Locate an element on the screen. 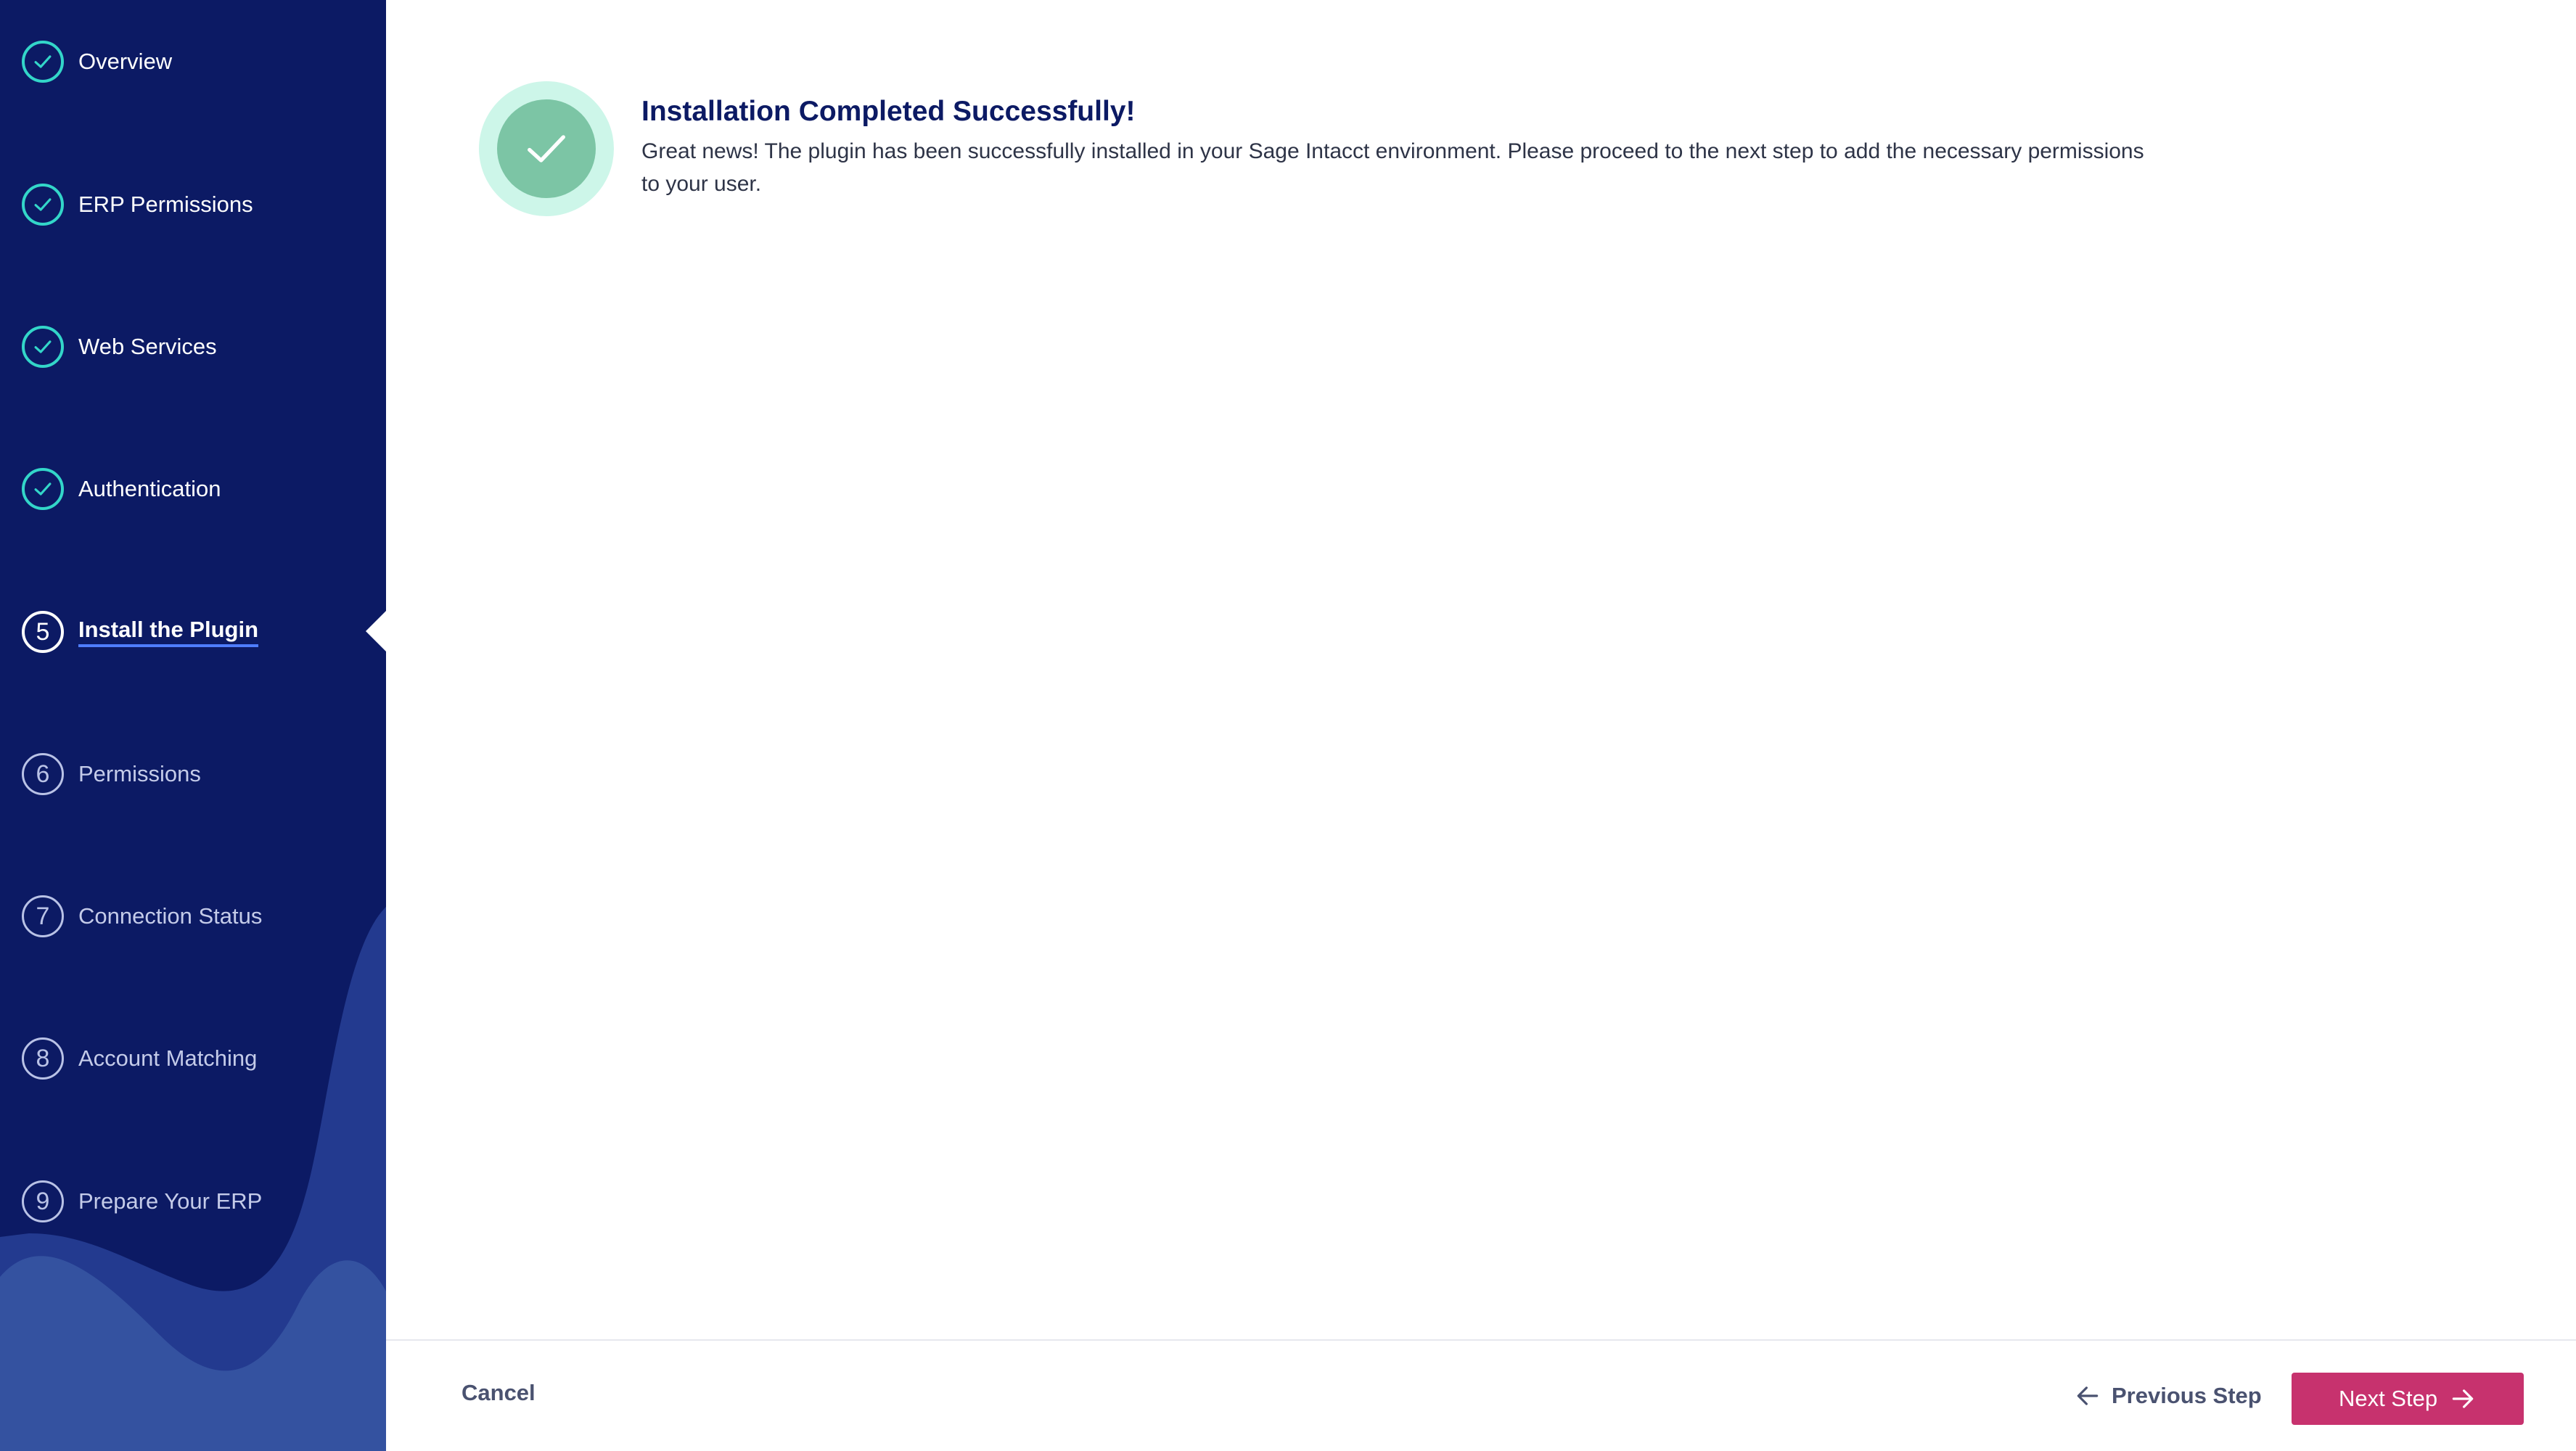 This screenshot has height=1451, width=2576. success-title: Installation Completed Successfully! is located at coordinates (888, 112).